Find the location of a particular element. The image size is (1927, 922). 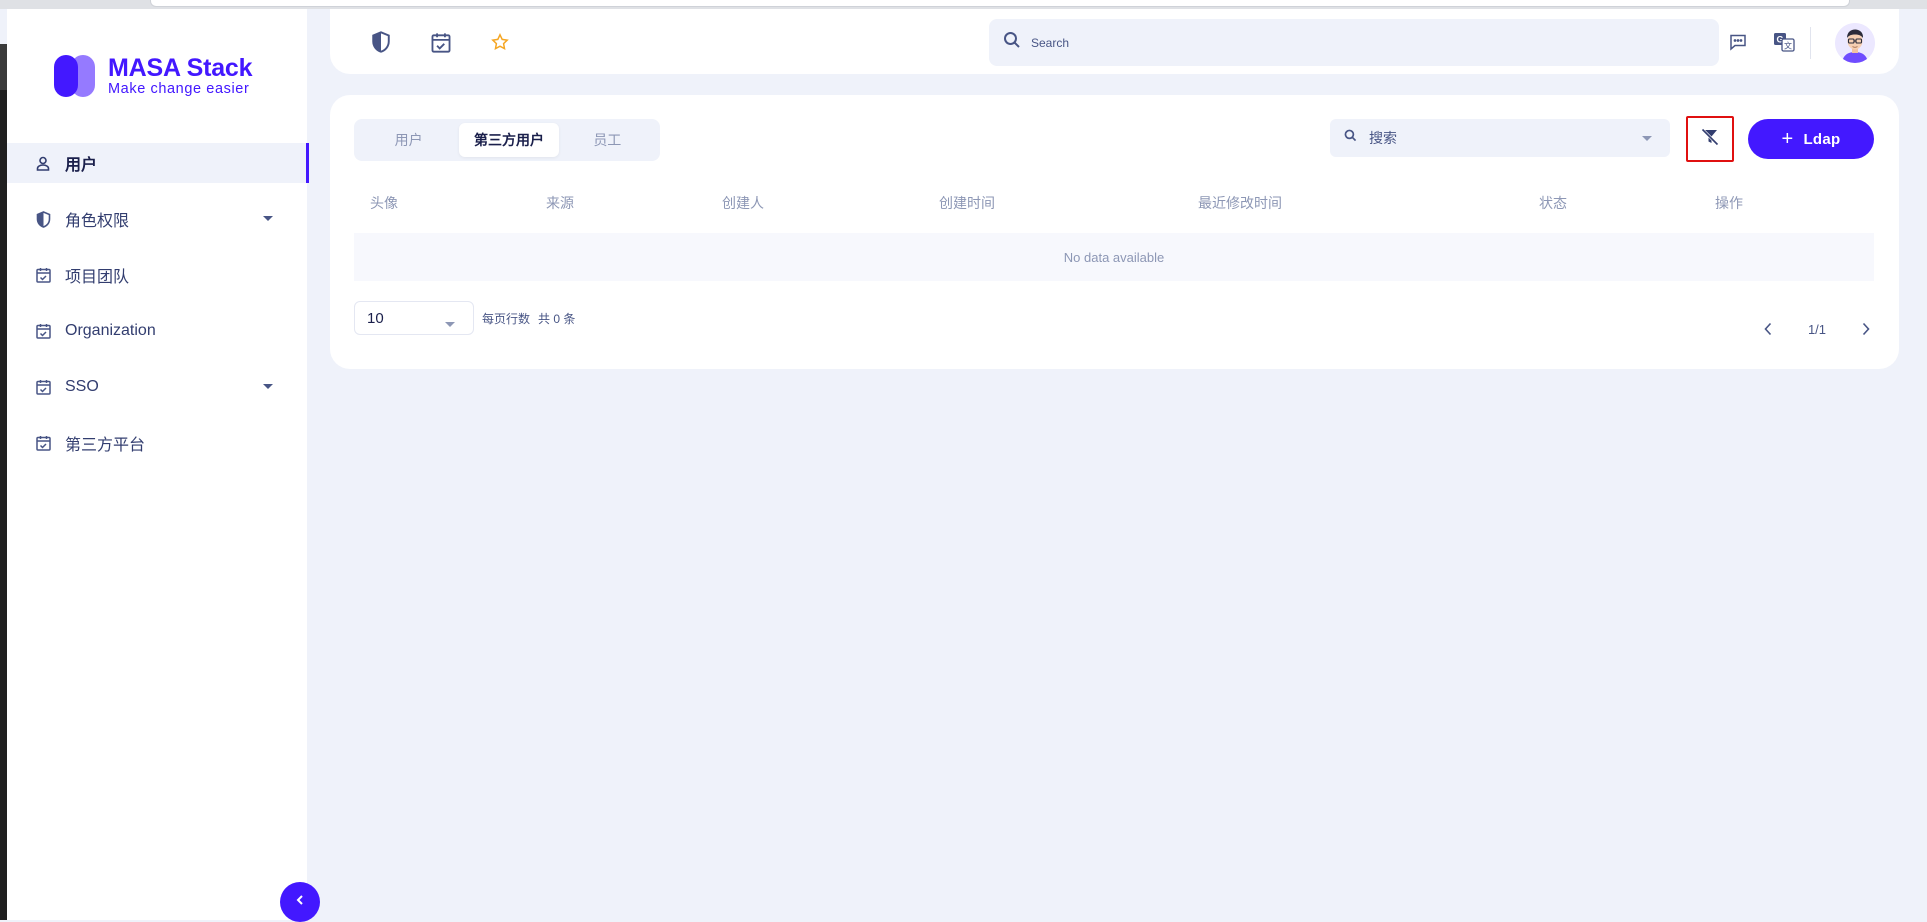

column-header-status: 状态 is located at coordinates (1553, 203).